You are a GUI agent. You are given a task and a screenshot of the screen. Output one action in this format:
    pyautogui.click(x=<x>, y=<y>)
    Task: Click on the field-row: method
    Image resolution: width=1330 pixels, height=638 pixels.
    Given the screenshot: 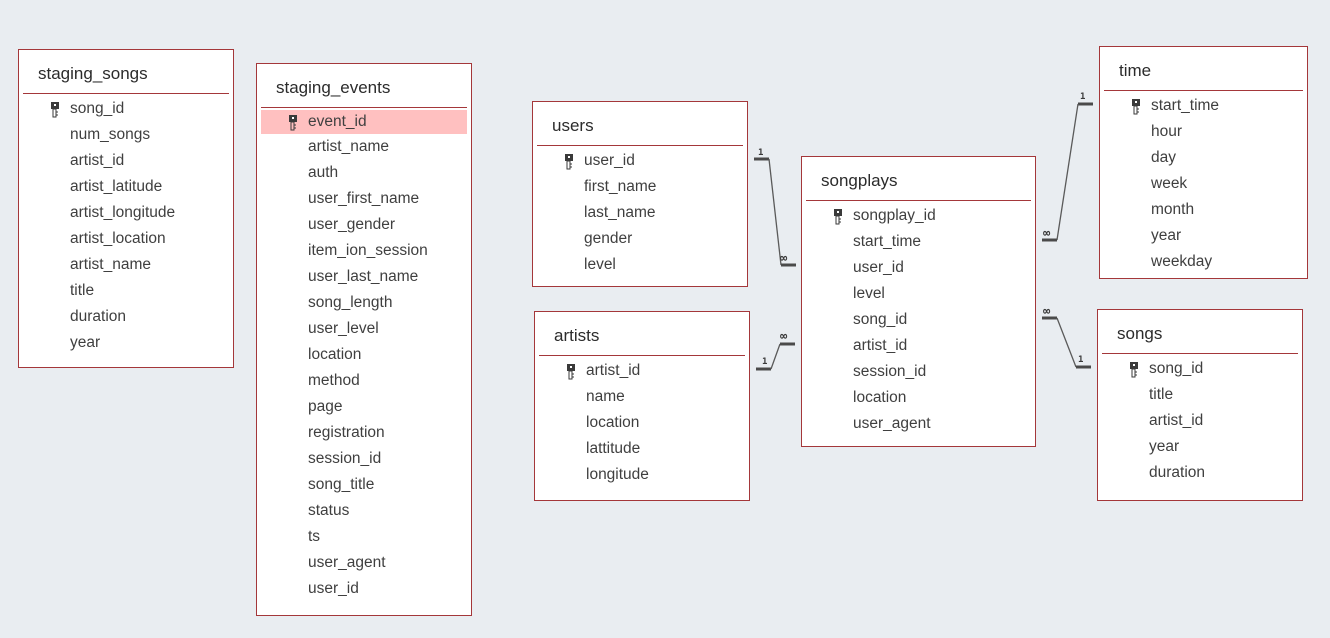 What is the action you would take?
    pyautogui.click(x=364, y=381)
    